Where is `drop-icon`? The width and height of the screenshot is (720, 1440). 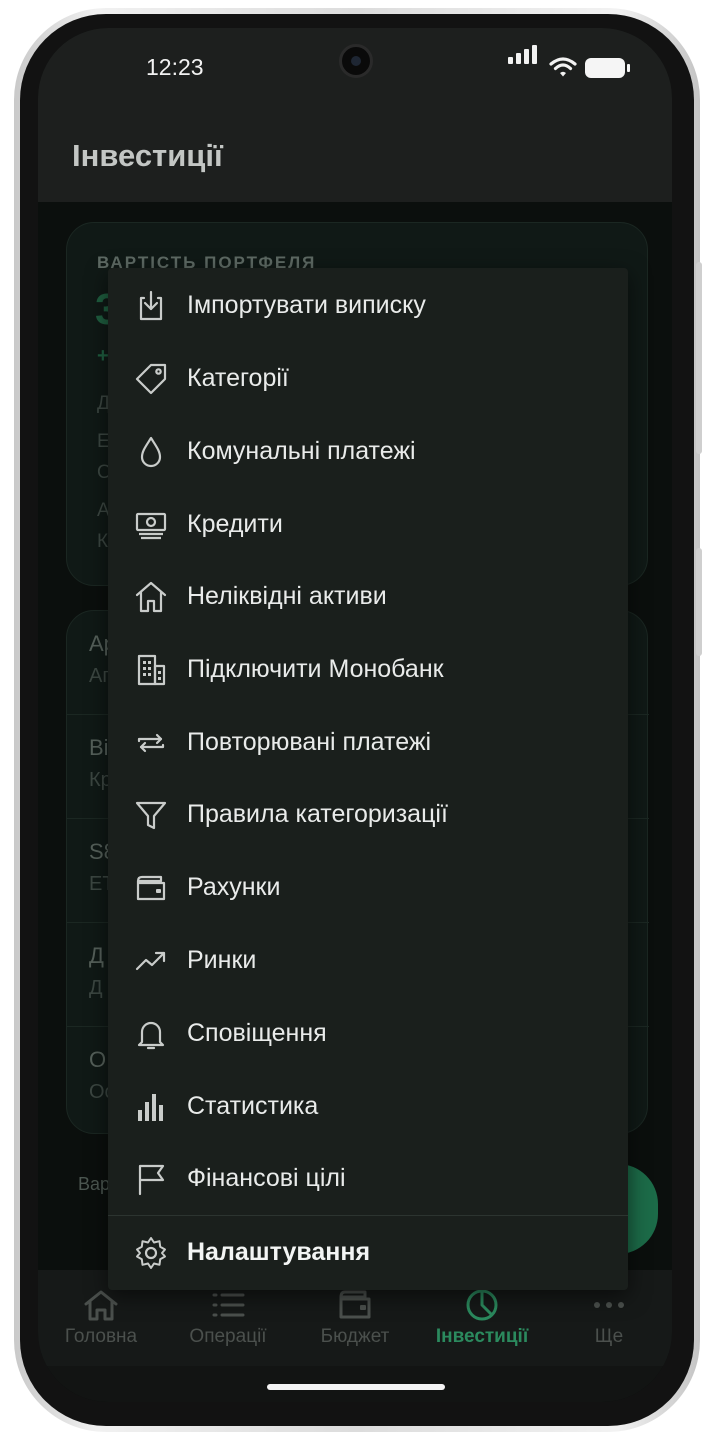 drop-icon is located at coordinates (151, 452).